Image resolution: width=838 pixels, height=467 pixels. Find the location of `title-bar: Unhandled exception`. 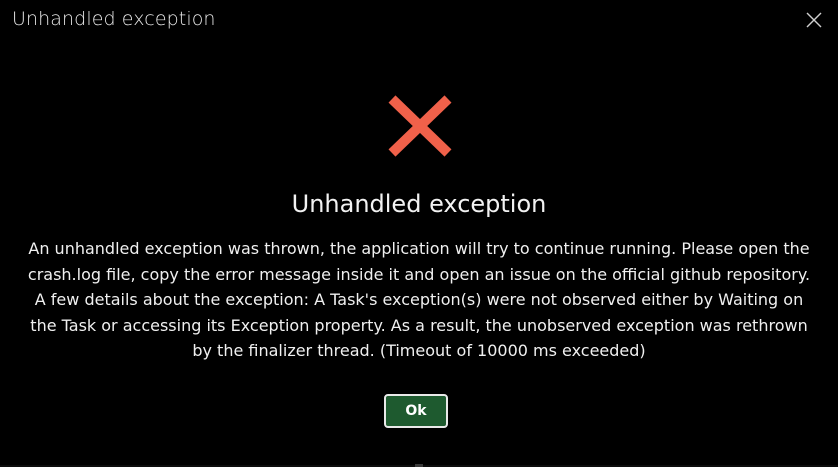

title-bar: Unhandled exception is located at coordinates (419, 20).